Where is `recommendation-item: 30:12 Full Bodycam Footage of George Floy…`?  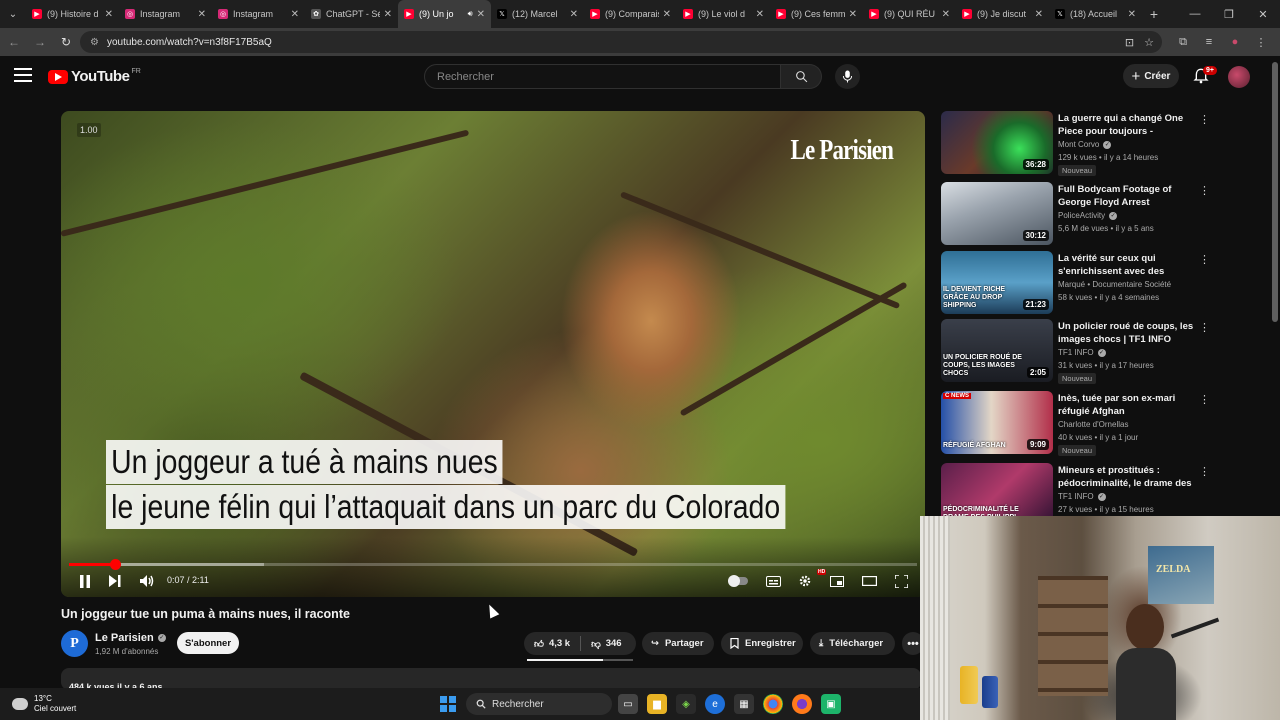
recommendation-item: 30:12 Full Bodycam Footage of George Floy… is located at coordinates (1106, 214).